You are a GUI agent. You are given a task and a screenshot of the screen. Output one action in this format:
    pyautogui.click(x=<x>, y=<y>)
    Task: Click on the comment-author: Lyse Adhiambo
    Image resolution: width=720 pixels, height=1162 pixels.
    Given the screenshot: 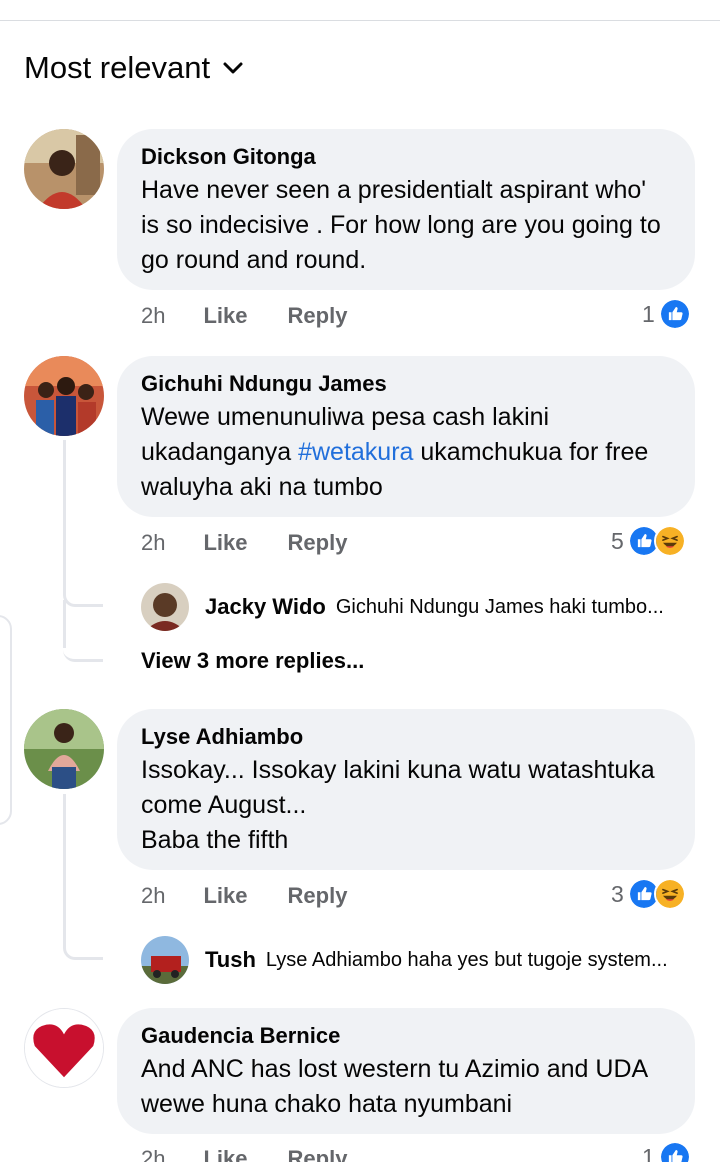 What is the action you would take?
    pyautogui.click(x=406, y=737)
    